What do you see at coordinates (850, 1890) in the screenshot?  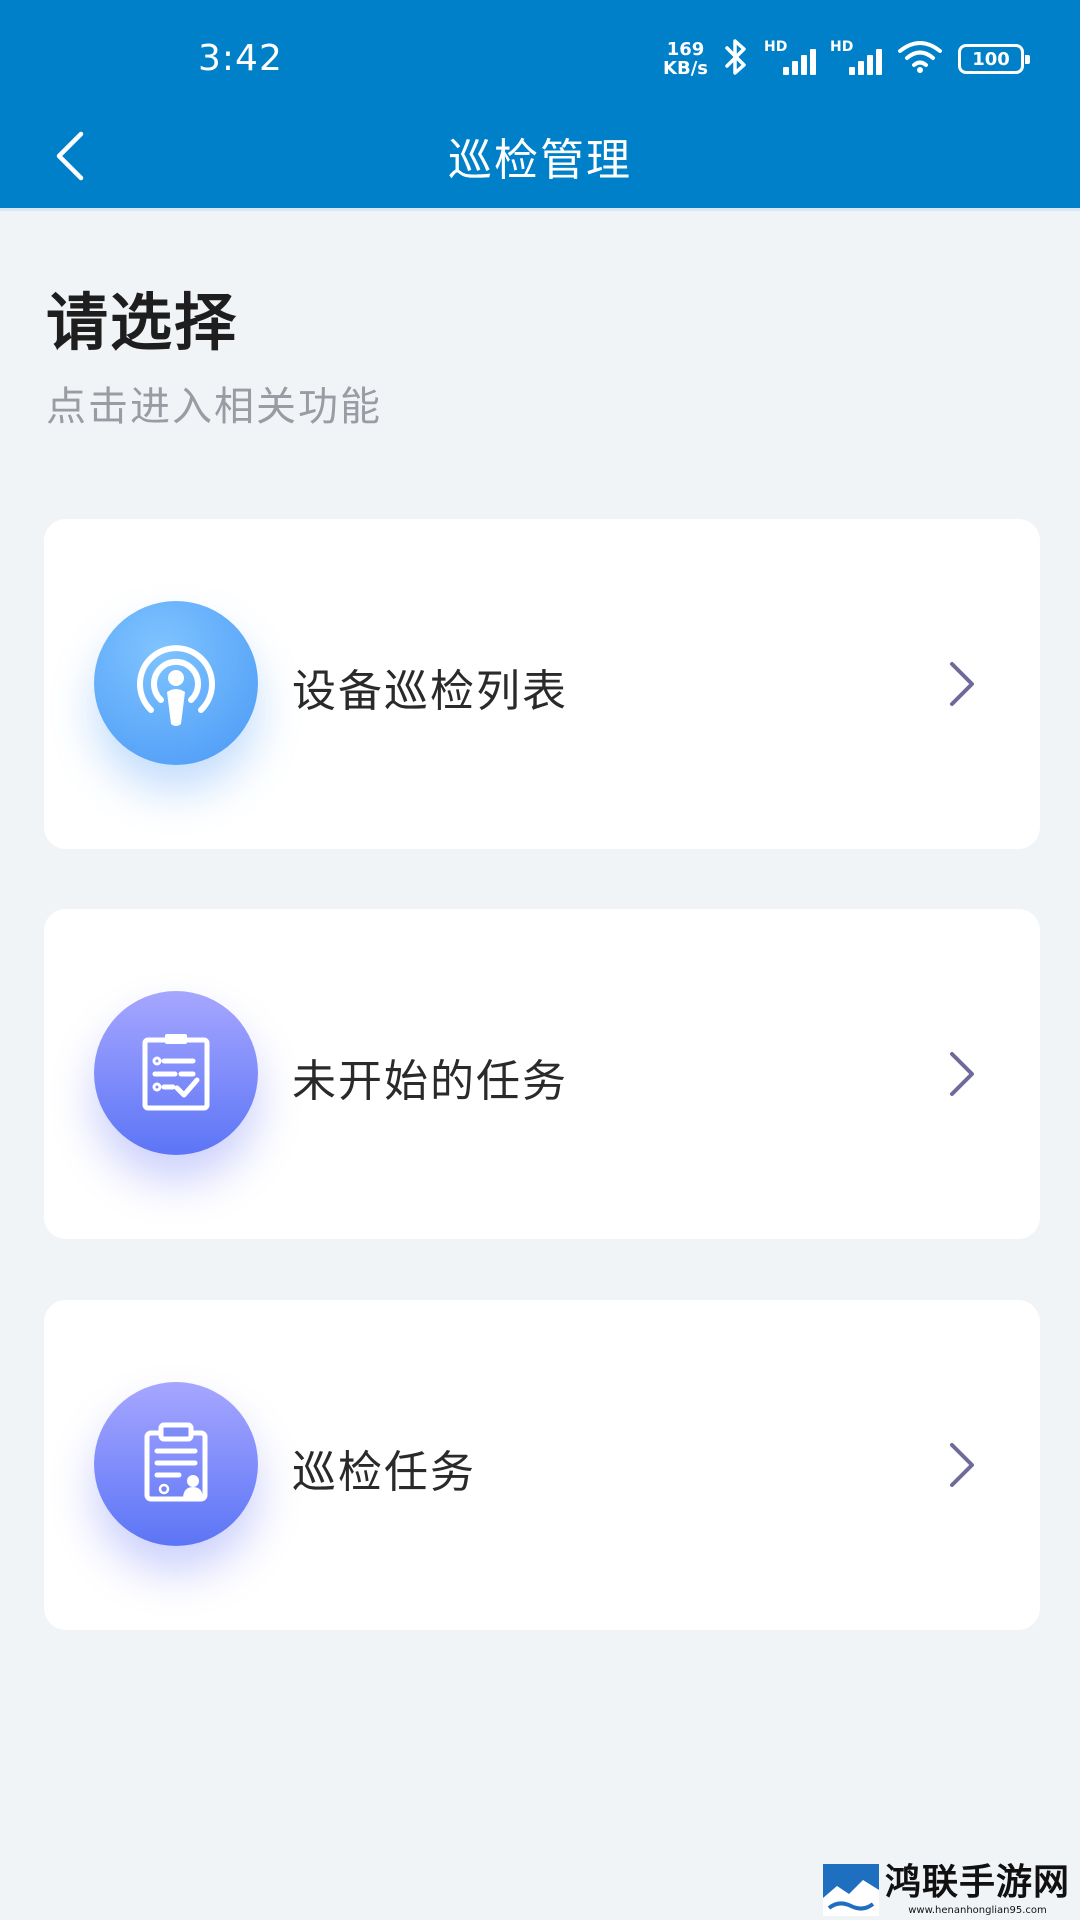 I see `watermark-logo-icon` at bounding box center [850, 1890].